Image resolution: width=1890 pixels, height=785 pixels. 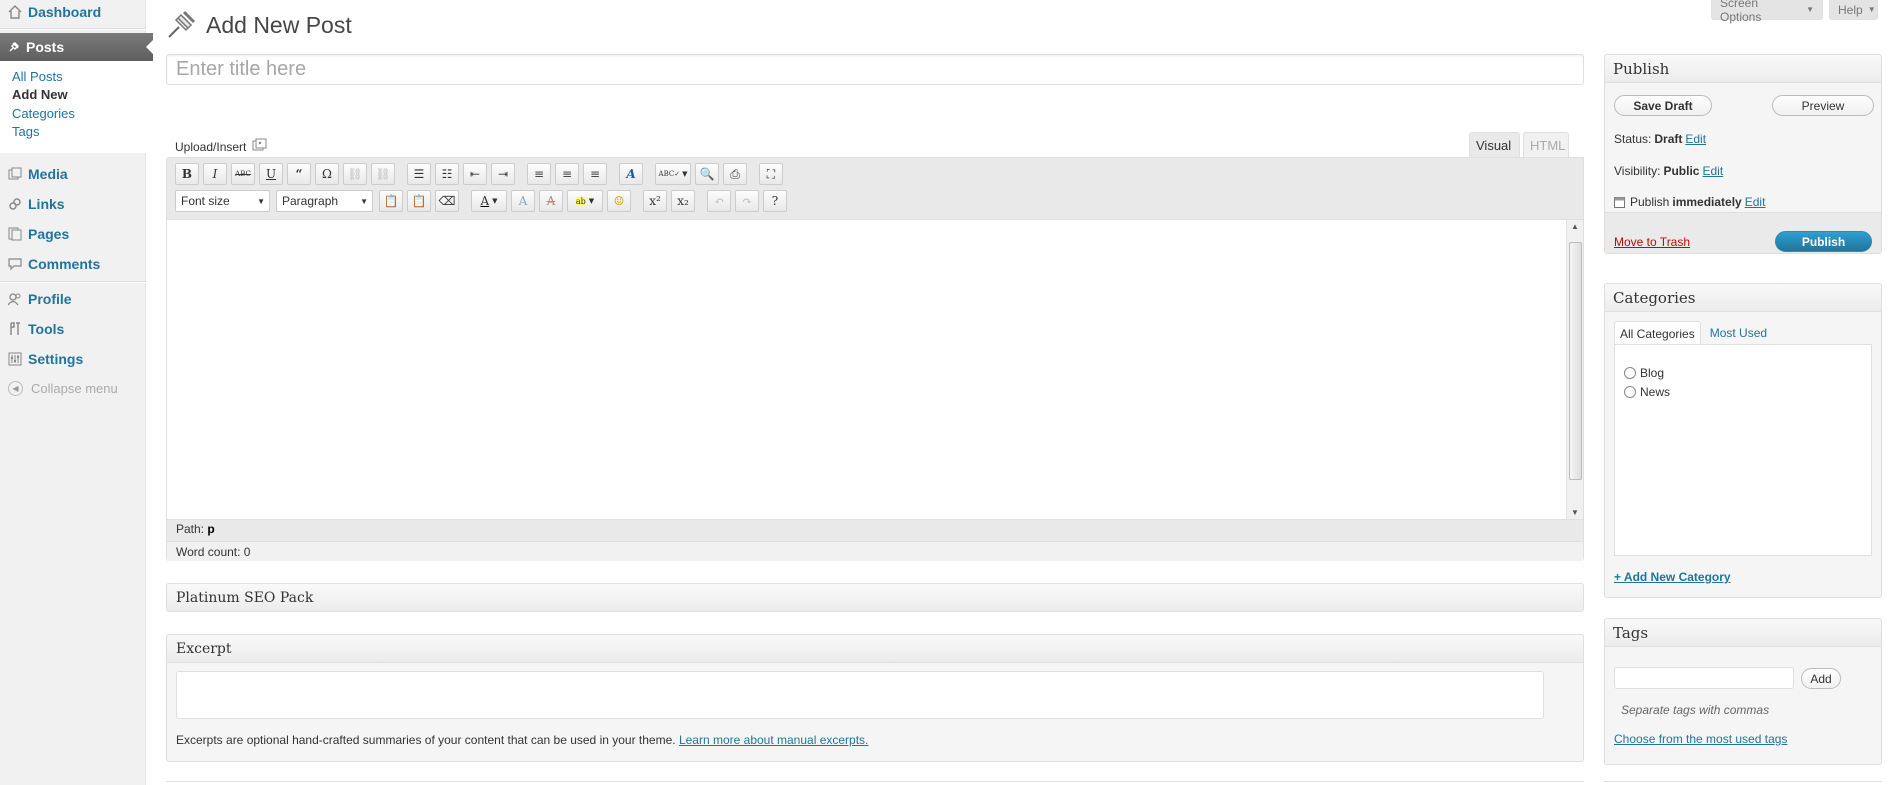 I want to click on excerpt-textarea, so click(x=860, y=695).